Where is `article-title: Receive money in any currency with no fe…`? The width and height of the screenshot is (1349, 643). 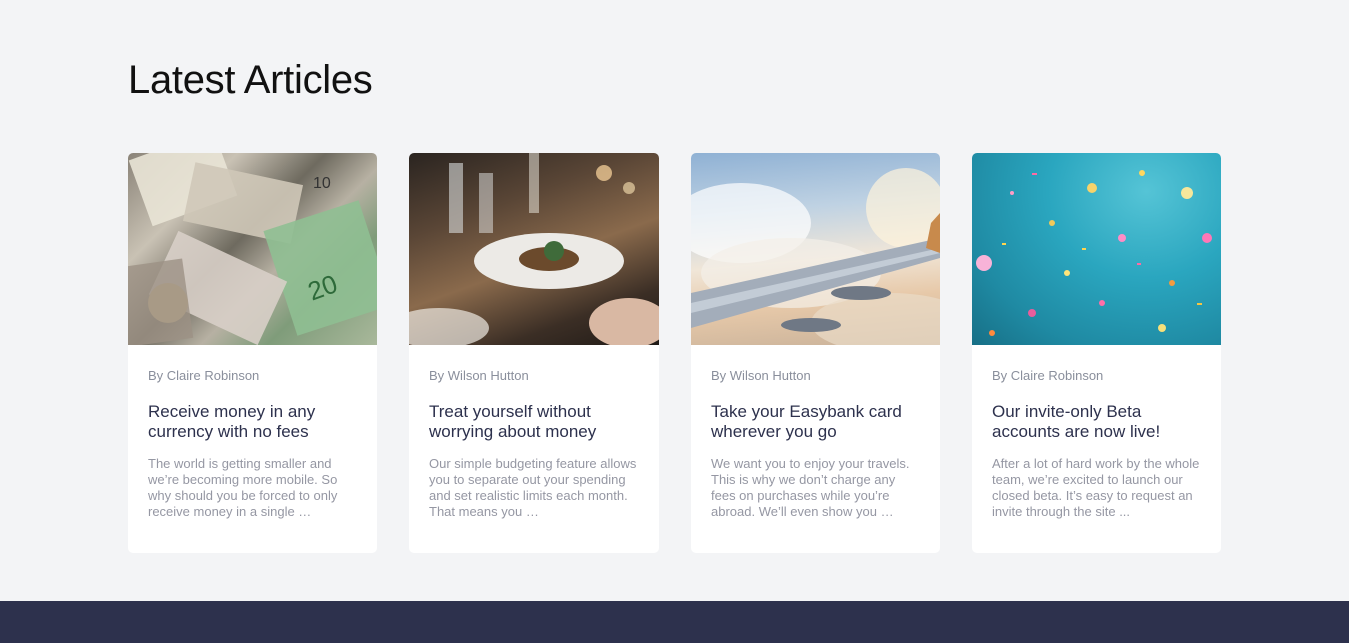 article-title: Receive money in any currency with no fe… is located at coordinates (252, 422).